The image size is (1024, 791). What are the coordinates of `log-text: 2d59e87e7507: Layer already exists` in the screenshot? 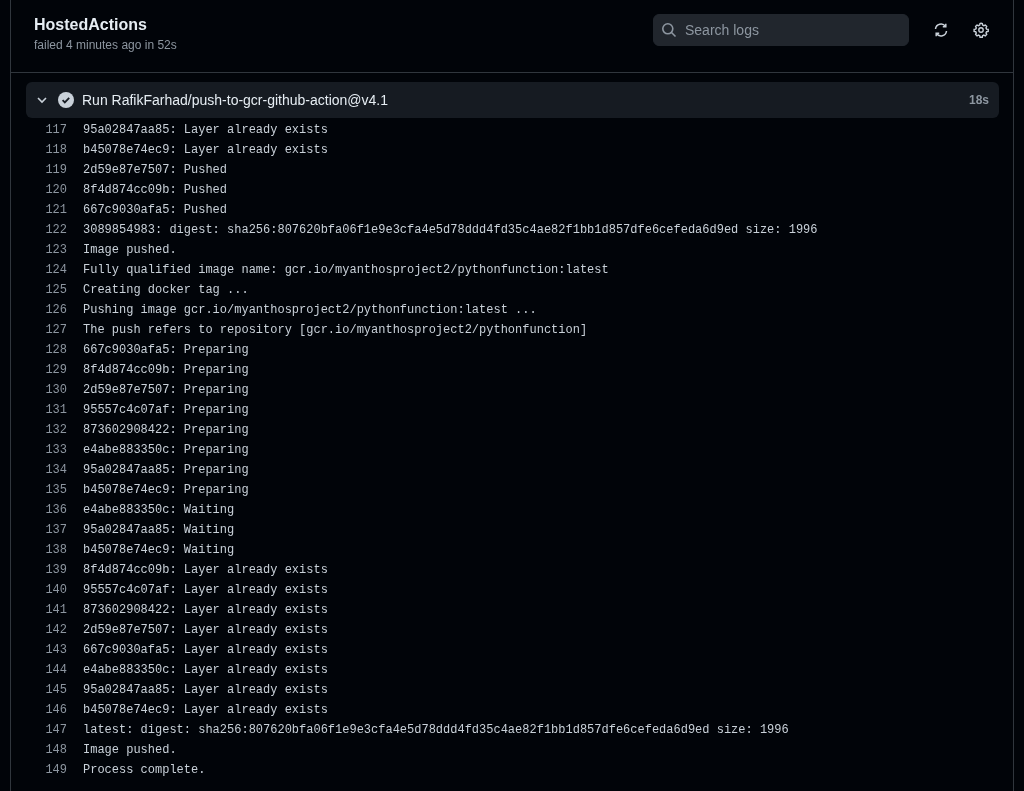 It's located at (205, 630).